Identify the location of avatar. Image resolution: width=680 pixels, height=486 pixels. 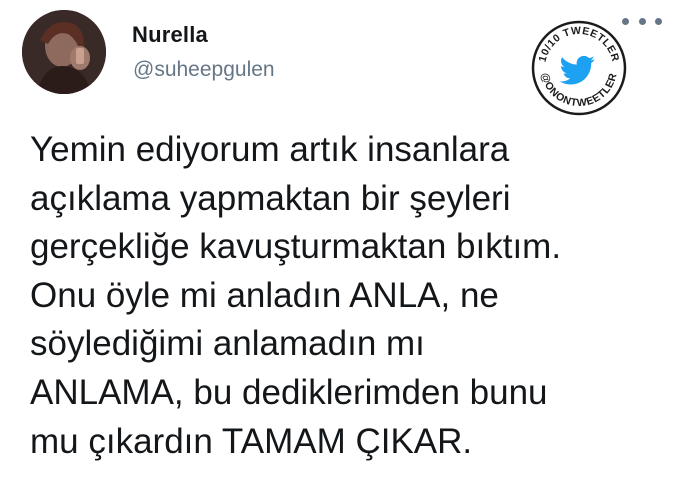
(64, 52).